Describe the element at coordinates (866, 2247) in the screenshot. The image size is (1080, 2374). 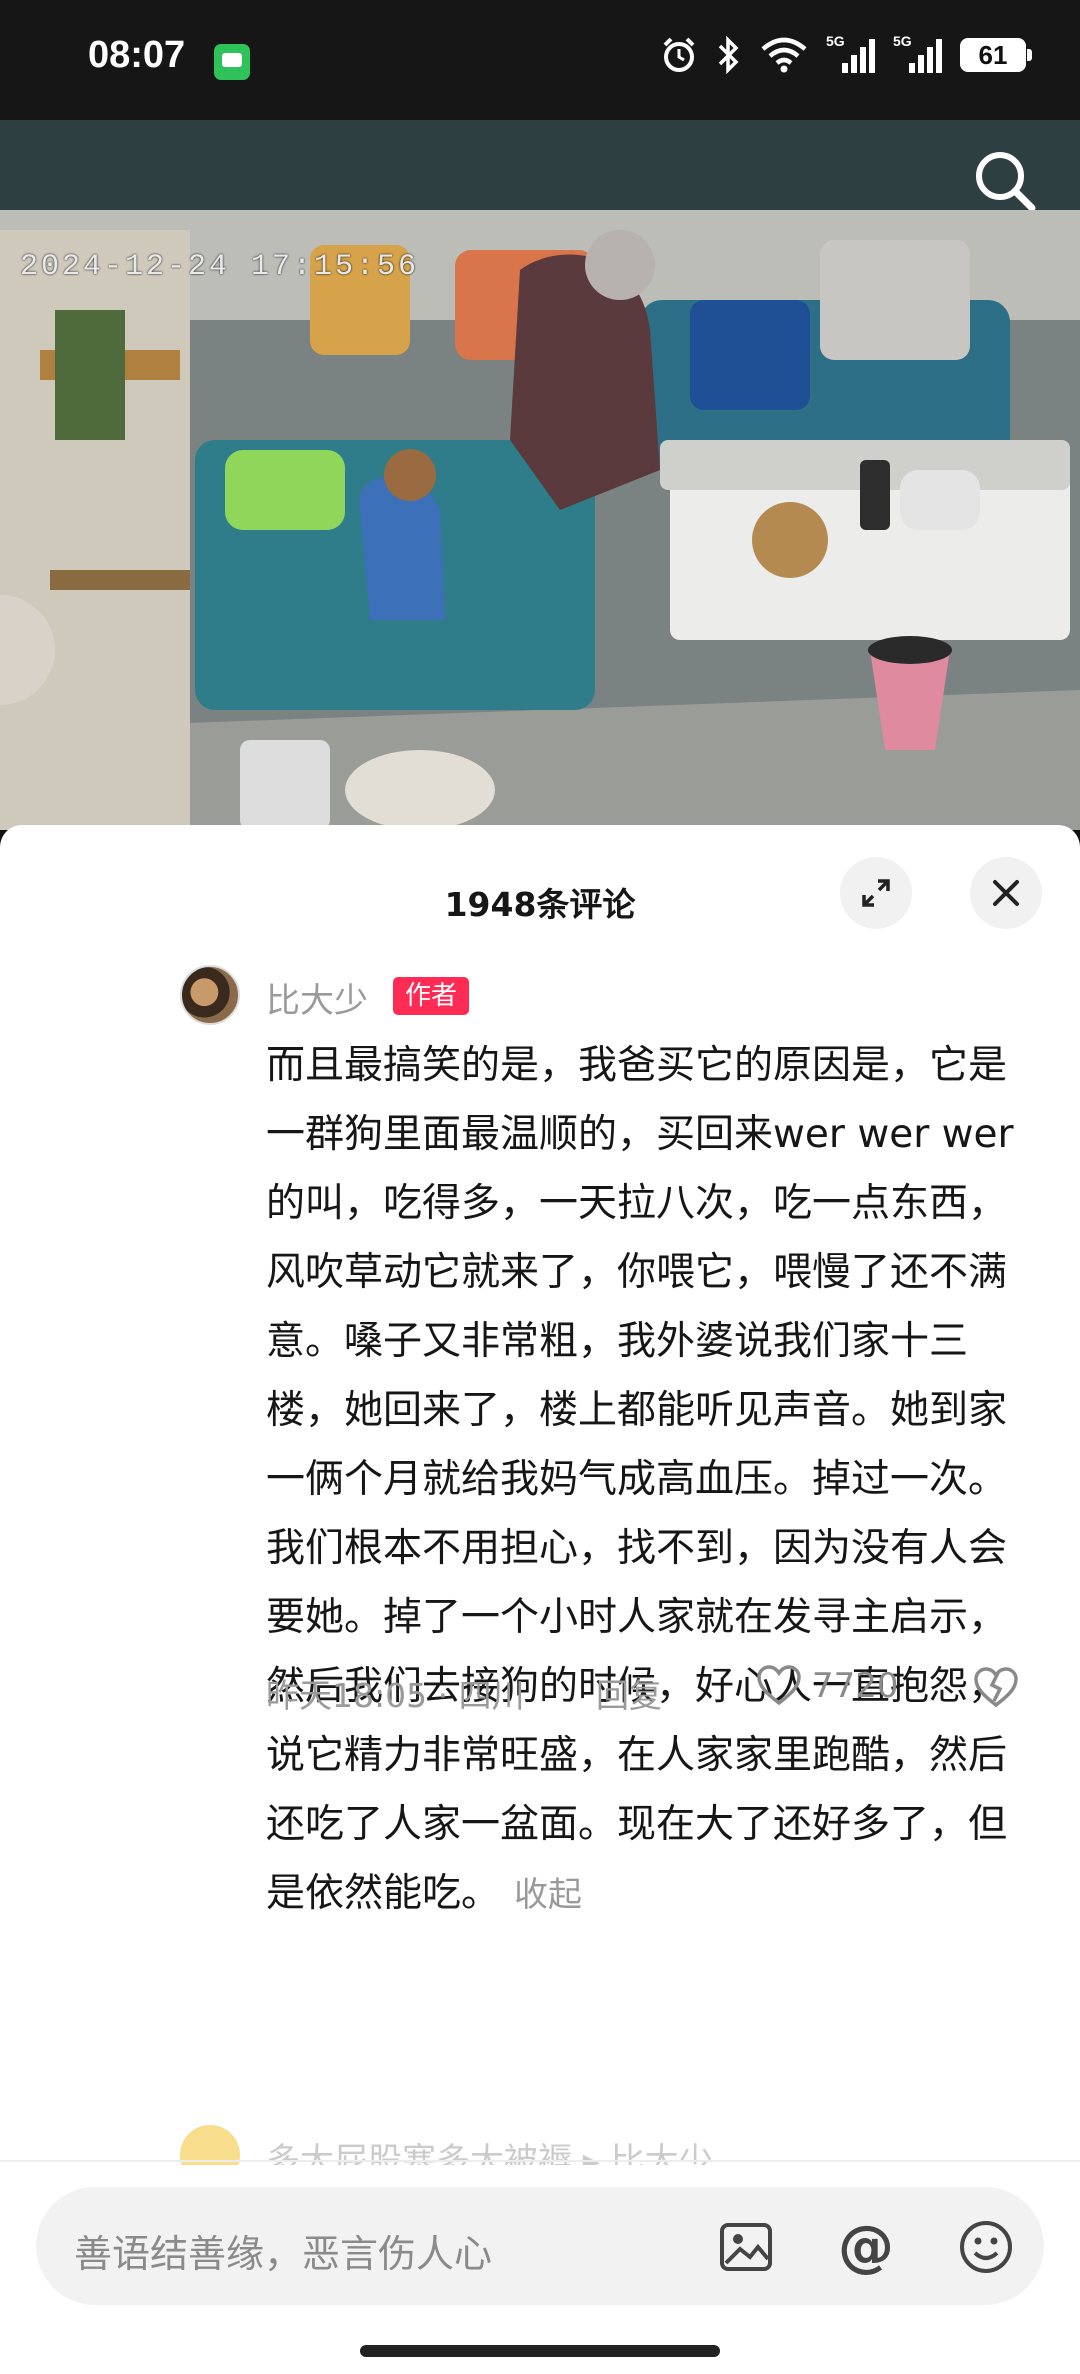
I see `mention-icon: @` at that location.